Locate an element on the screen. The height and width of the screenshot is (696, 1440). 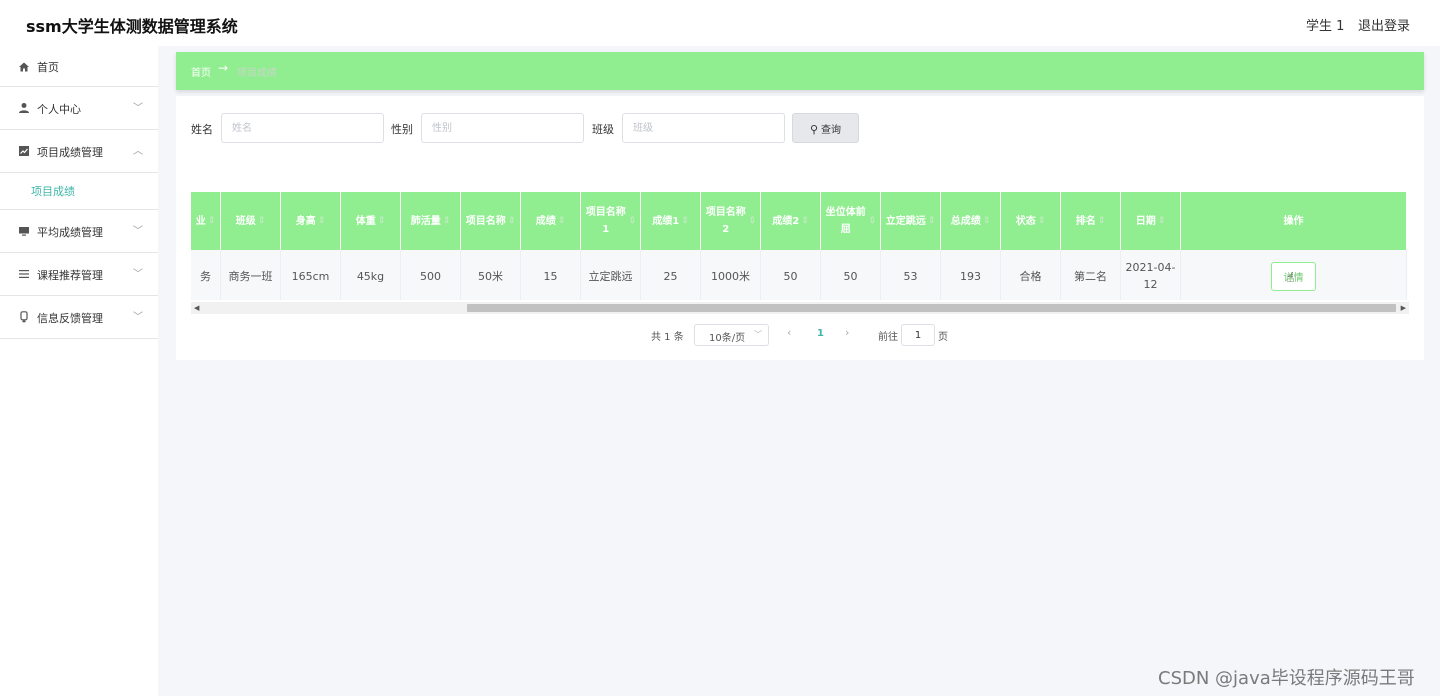
arrow-right-icon: → is located at coordinates (223, 68).